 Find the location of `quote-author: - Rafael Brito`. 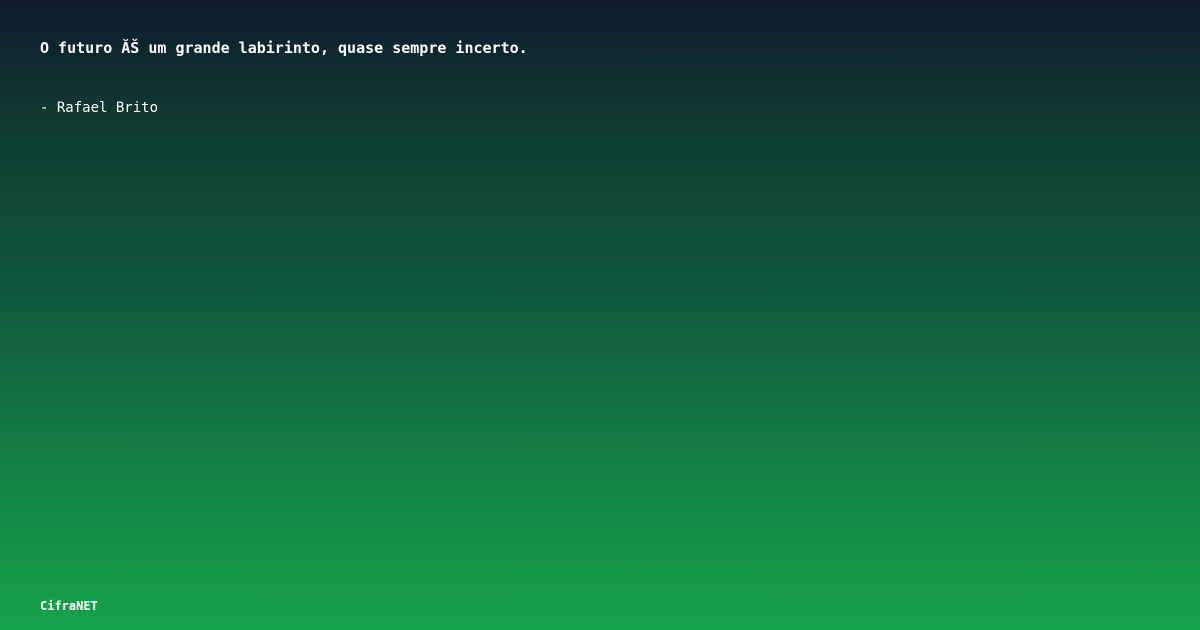

quote-author: - Rafael Brito is located at coordinates (99, 108).